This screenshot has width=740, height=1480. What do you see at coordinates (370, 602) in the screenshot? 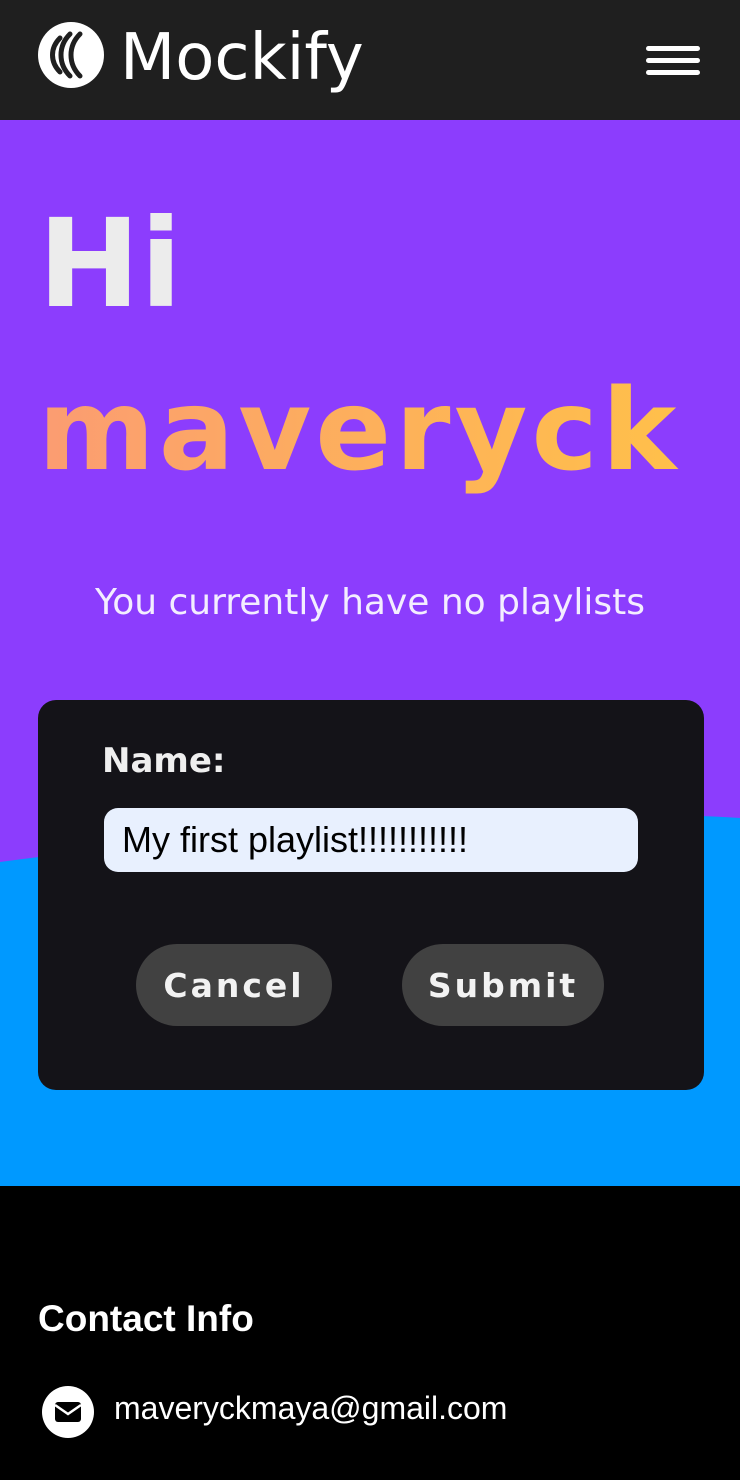
I see `playlist-status-text: You currently have no playlists` at bounding box center [370, 602].